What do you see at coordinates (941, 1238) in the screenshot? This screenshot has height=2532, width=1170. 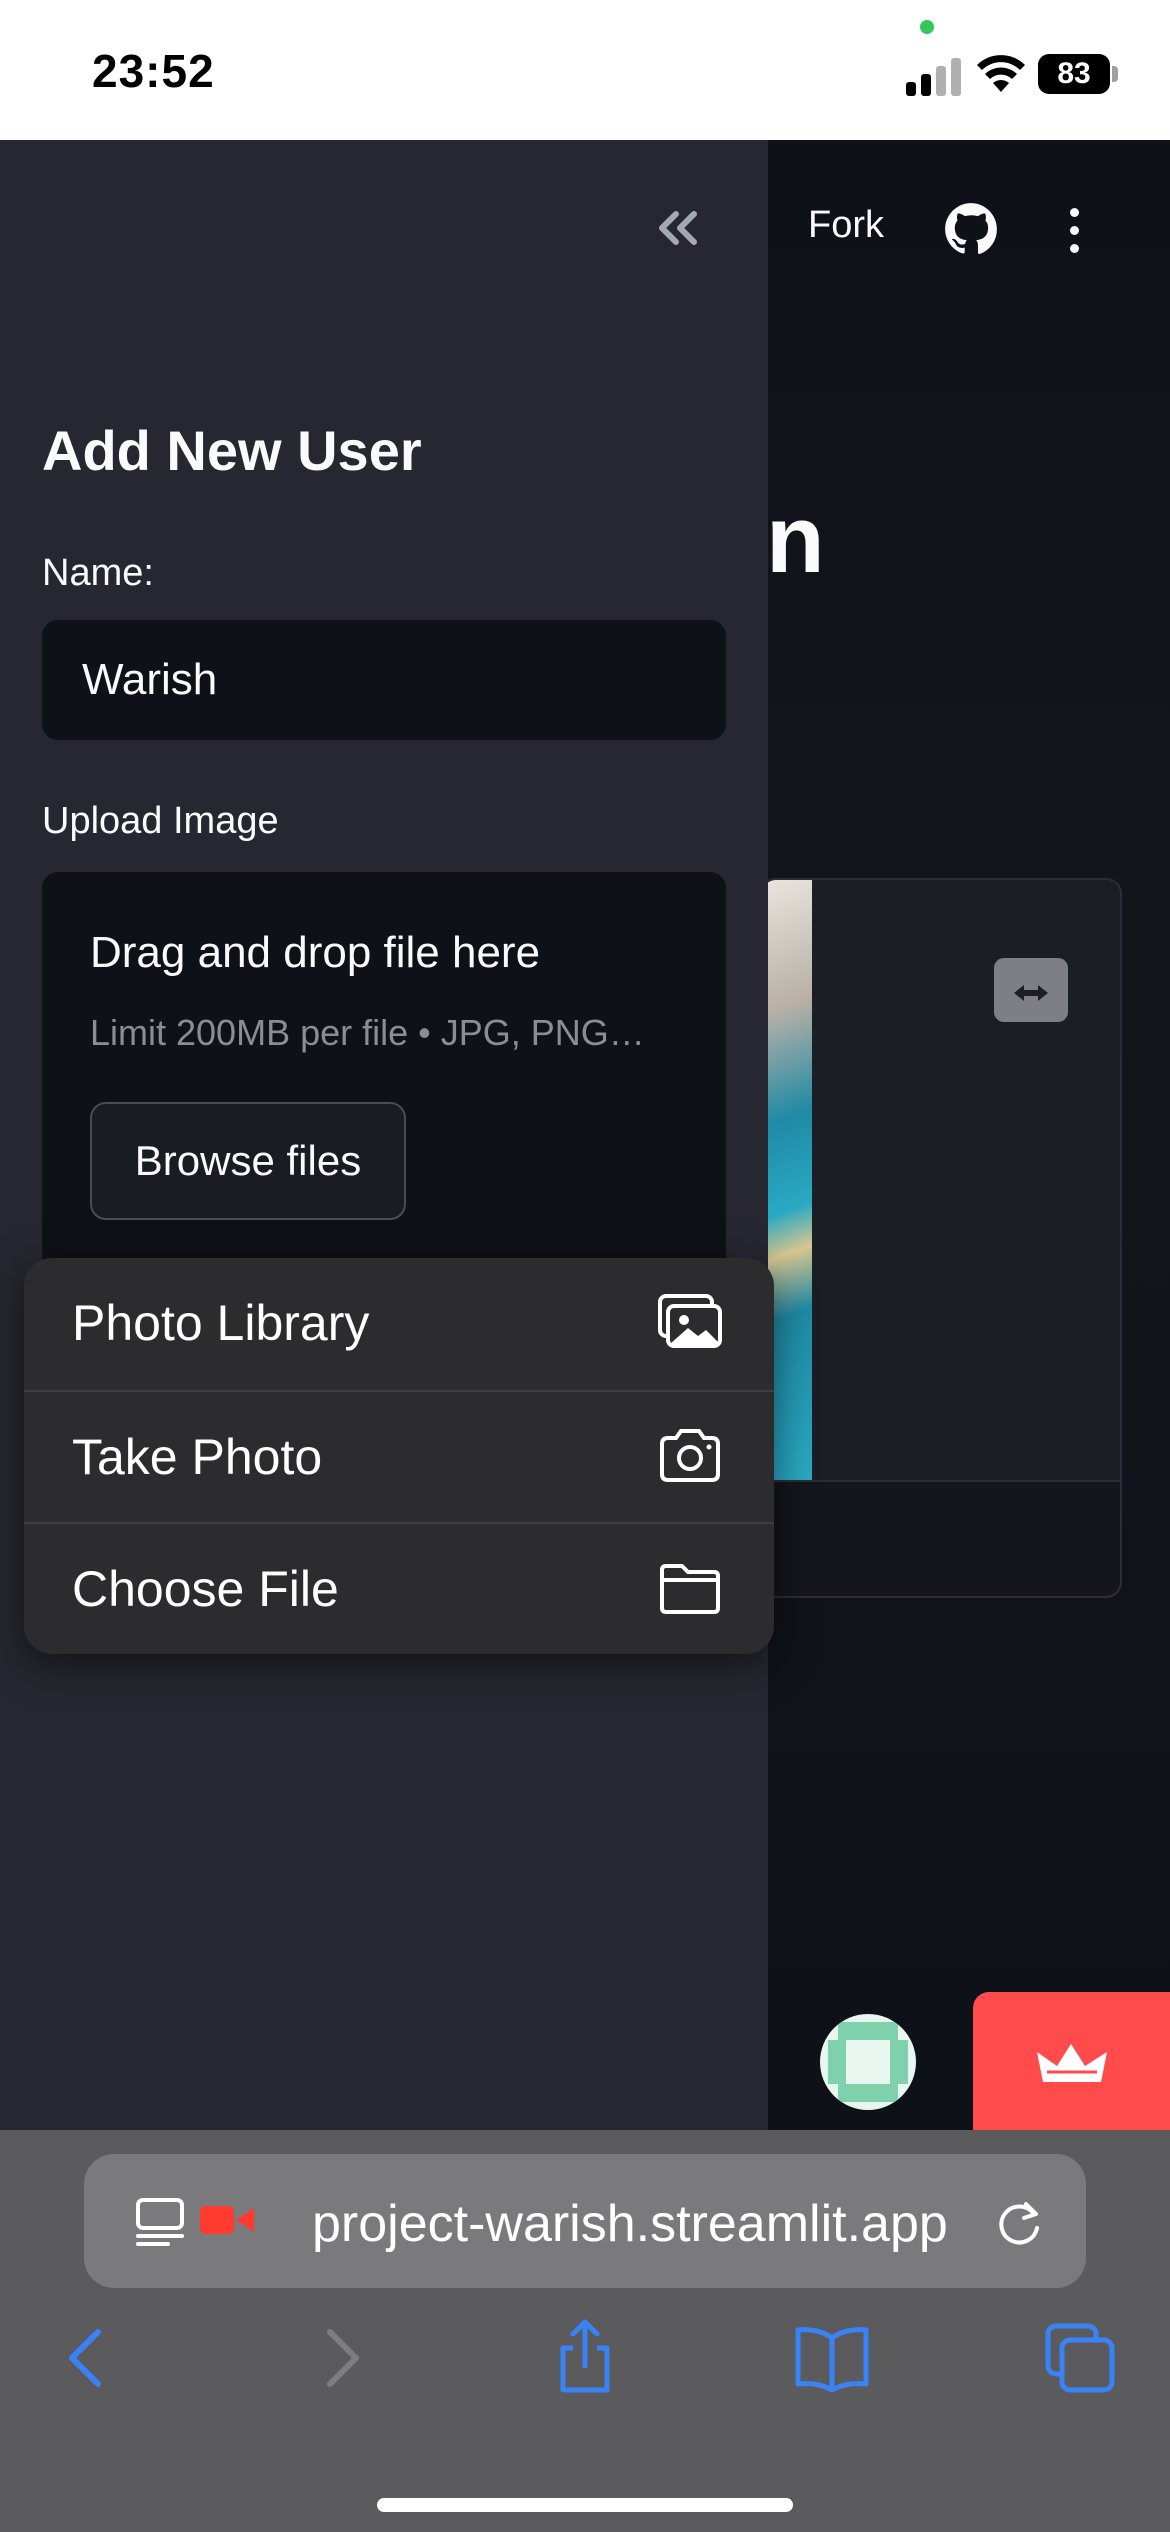 I see `camera-input` at bounding box center [941, 1238].